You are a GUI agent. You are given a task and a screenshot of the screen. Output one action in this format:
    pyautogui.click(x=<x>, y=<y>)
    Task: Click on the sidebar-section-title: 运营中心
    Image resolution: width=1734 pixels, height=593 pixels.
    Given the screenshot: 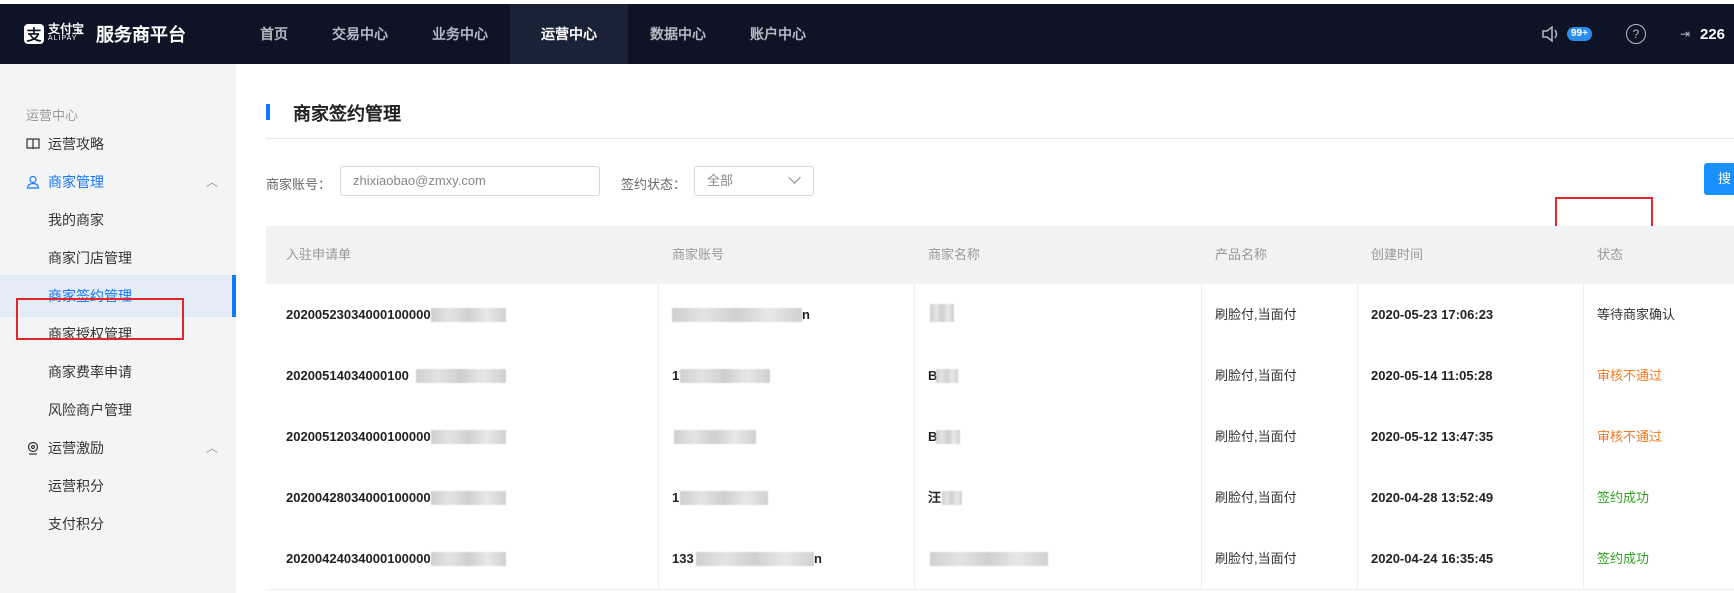 What is the action you would take?
    pyautogui.click(x=52, y=115)
    